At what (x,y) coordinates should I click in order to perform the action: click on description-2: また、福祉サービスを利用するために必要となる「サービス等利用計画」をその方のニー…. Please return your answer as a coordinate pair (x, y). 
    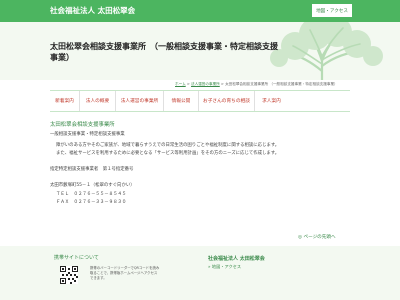
    Looking at the image, I should click on (168, 153).